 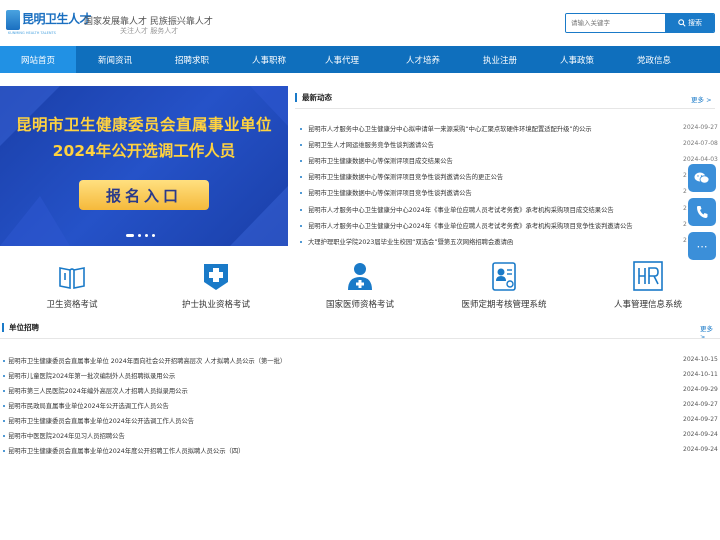 I want to click on recruit-section-title: 单位招聘, so click(x=20, y=327).